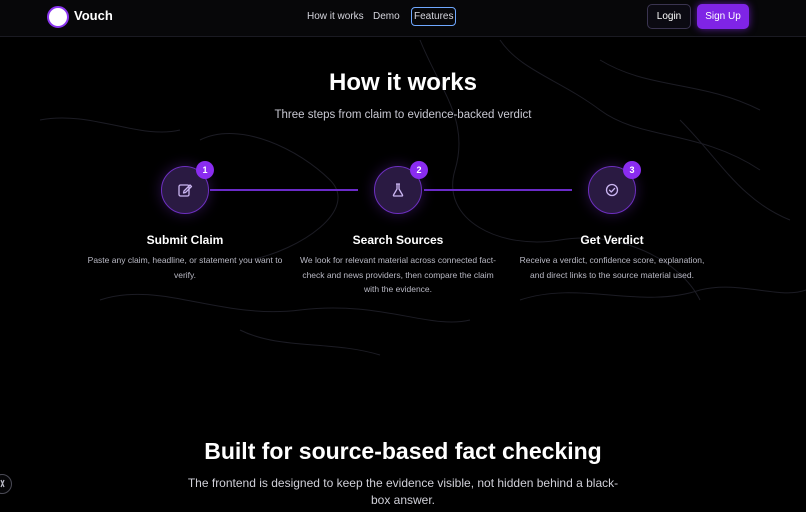 The image size is (806, 512). Describe the element at coordinates (335, 16) in the screenshot. I see `nav-link-how-it-works: How it works` at that location.